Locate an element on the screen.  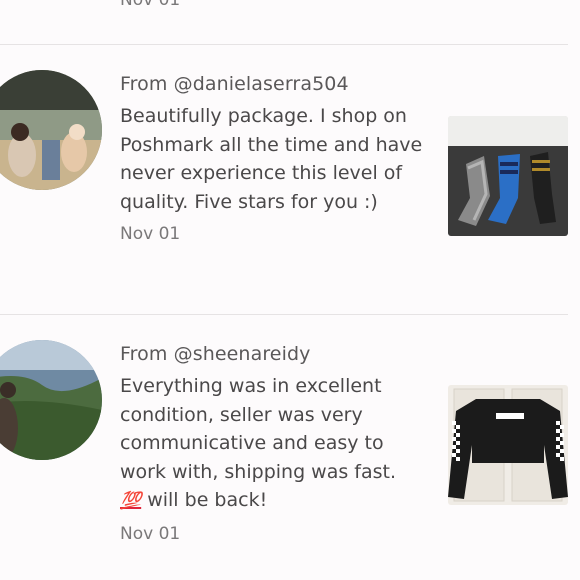
item-photo-socks is located at coordinates (508, 176).